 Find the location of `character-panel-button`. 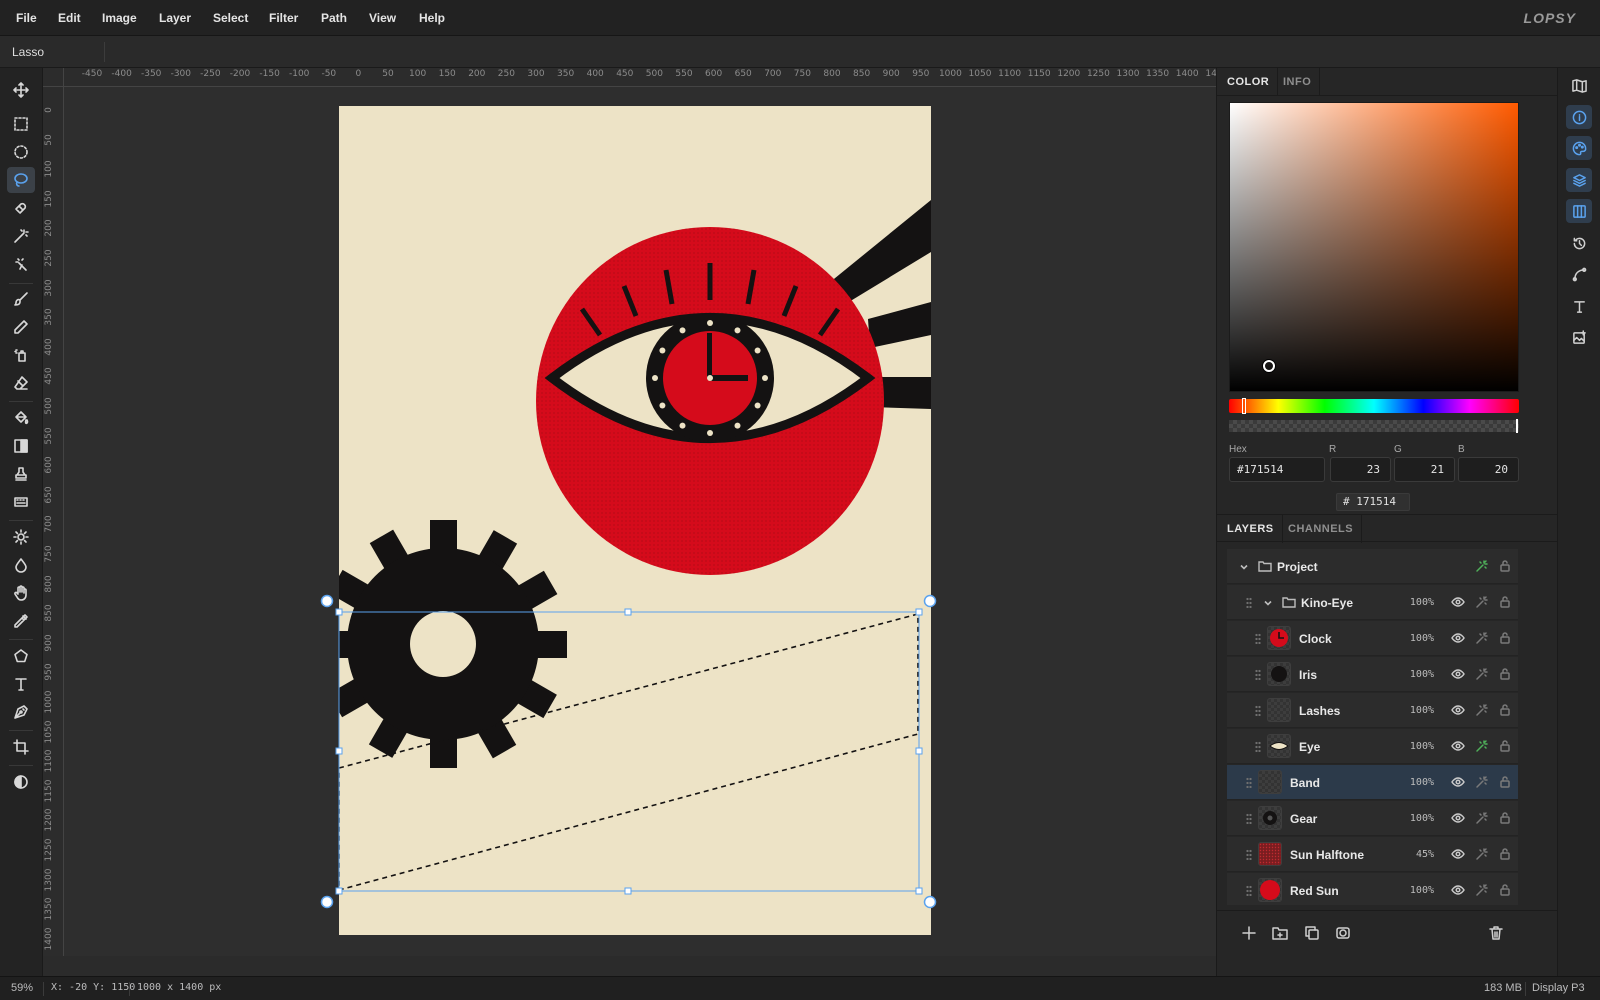

character-panel-button is located at coordinates (1579, 306).